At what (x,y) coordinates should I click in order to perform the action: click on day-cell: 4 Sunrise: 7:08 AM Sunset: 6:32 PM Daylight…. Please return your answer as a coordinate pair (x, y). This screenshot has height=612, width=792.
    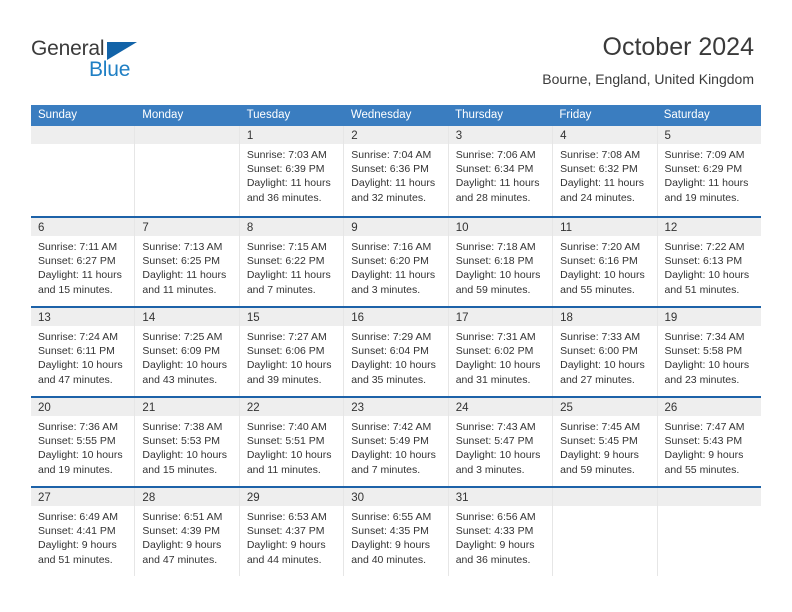
    Looking at the image, I should click on (605, 171).